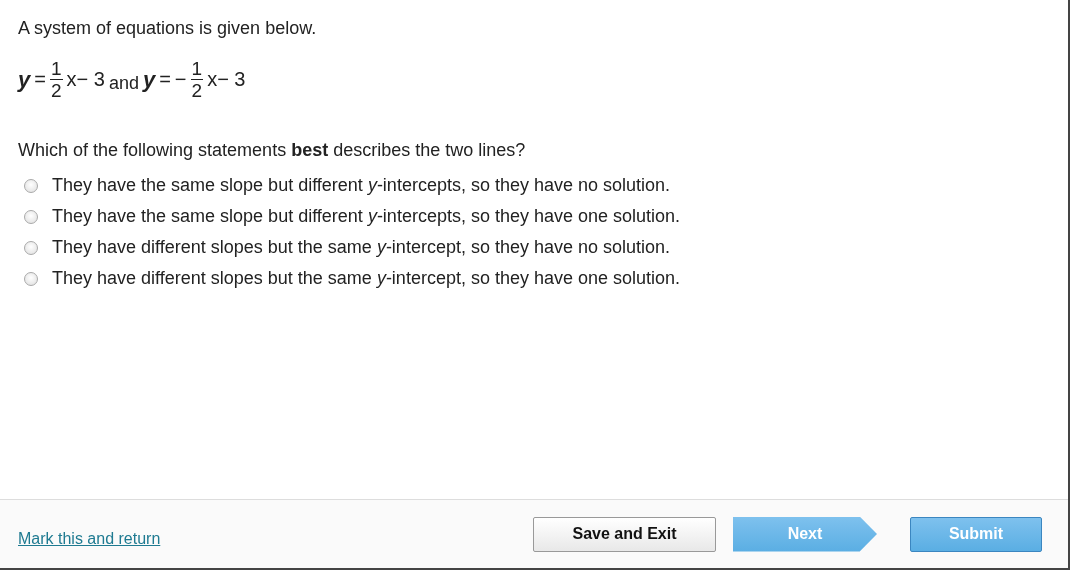  What do you see at coordinates (361, 185) in the screenshot?
I see `option-text: They have the same slope but different y-intercepts, so they have no solution.` at bounding box center [361, 185].